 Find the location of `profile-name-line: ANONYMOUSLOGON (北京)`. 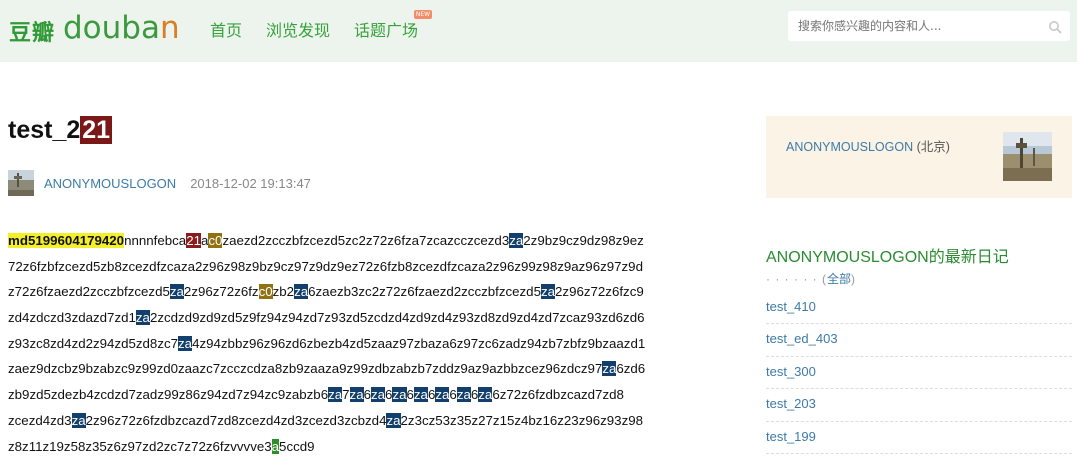

profile-name-line: ANONYMOUSLOGON (北京) is located at coordinates (868, 145).